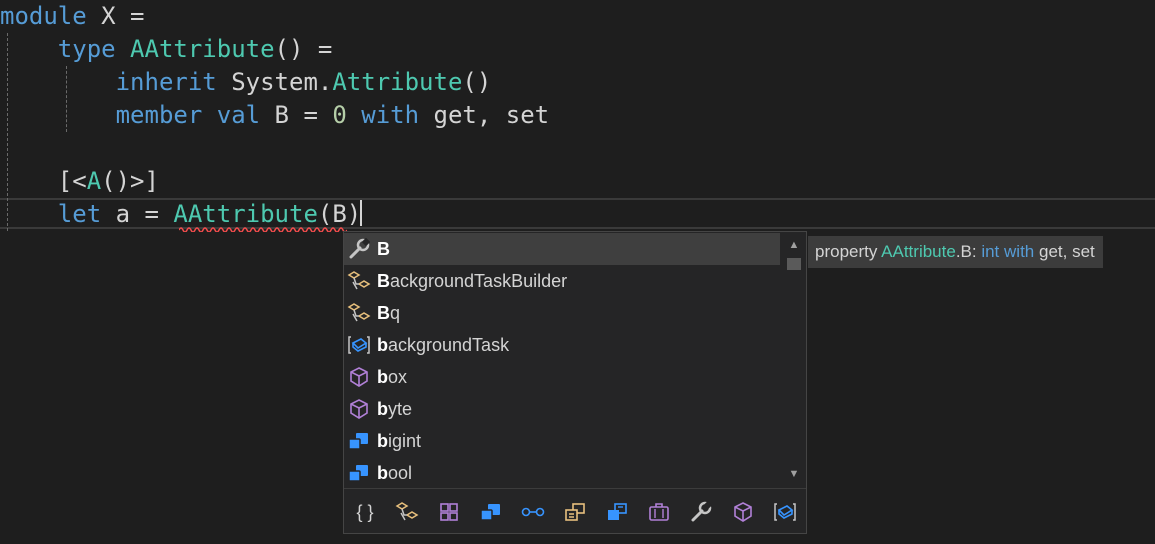 Image resolution: width=1155 pixels, height=544 pixels. Describe the element at coordinates (794, 474) in the screenshot. I see `scroll-down-icon: ▼` at that location.